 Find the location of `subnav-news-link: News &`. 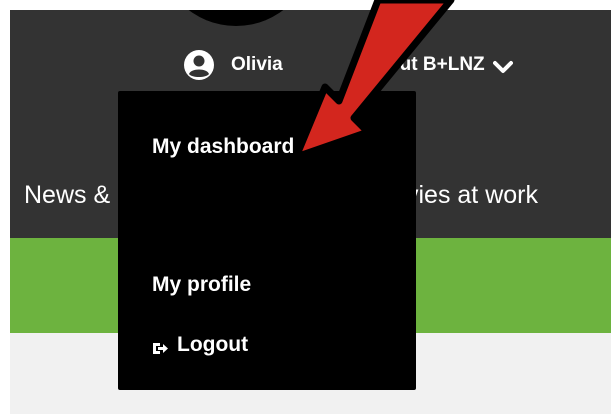

subnav-news-link: News & is located at coordinates (67, 195).